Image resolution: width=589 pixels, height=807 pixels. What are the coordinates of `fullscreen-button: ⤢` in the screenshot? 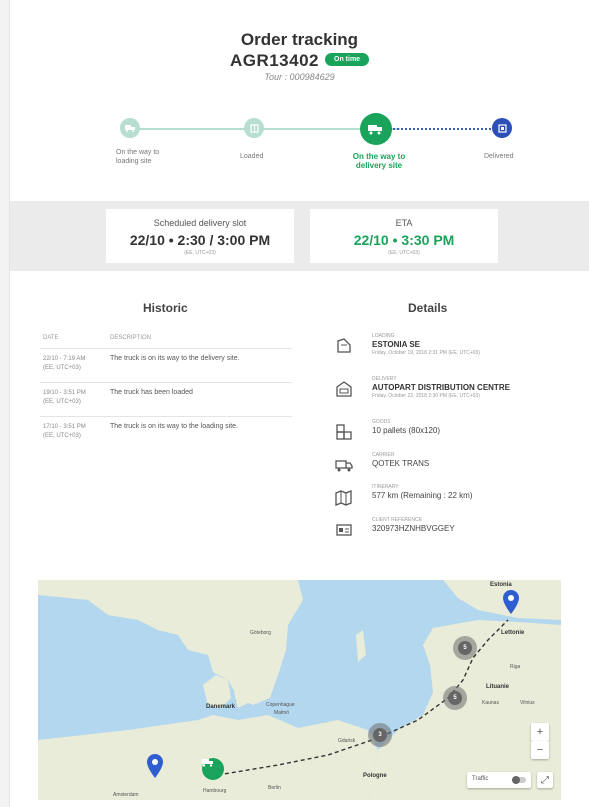 It's located at (545, 780).